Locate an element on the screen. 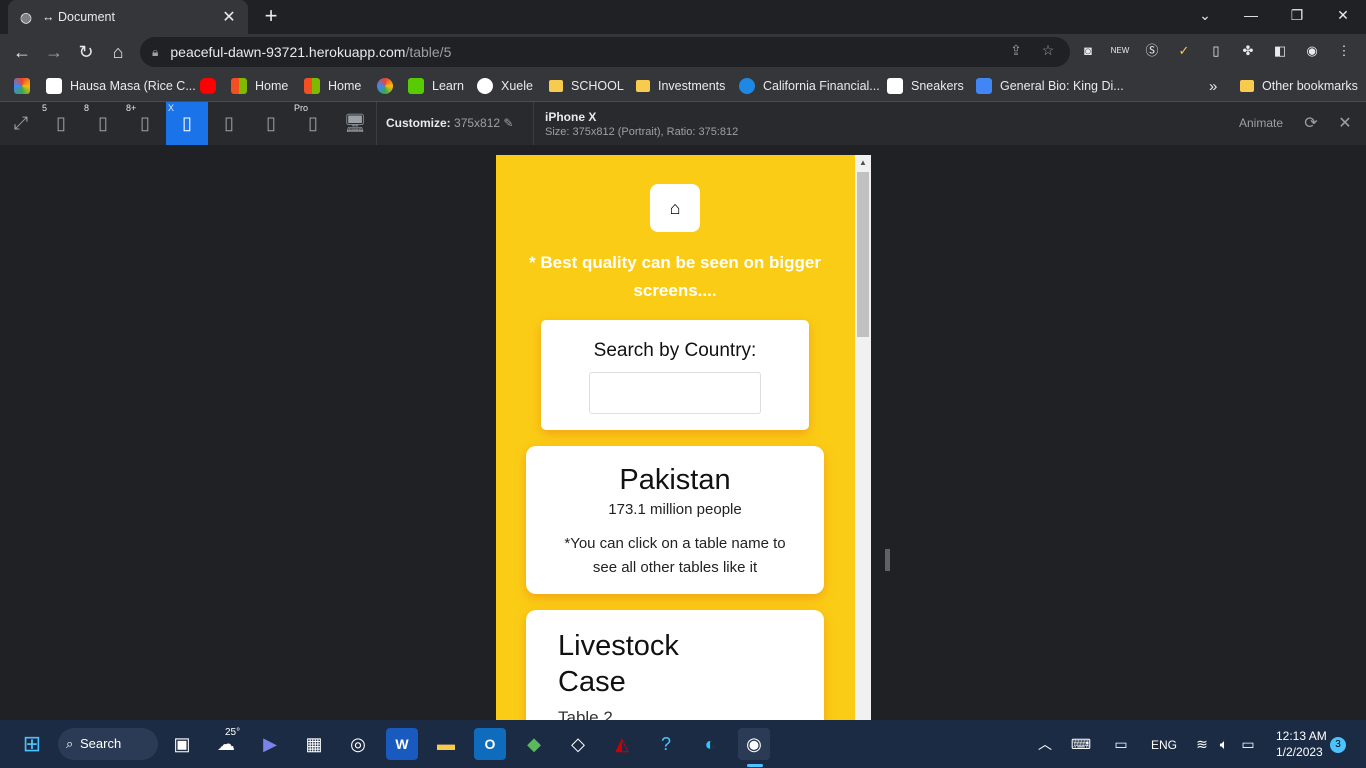 The image size is (1366, 768). close-device-icon: ✕ is located at coordinates (1345, 123).